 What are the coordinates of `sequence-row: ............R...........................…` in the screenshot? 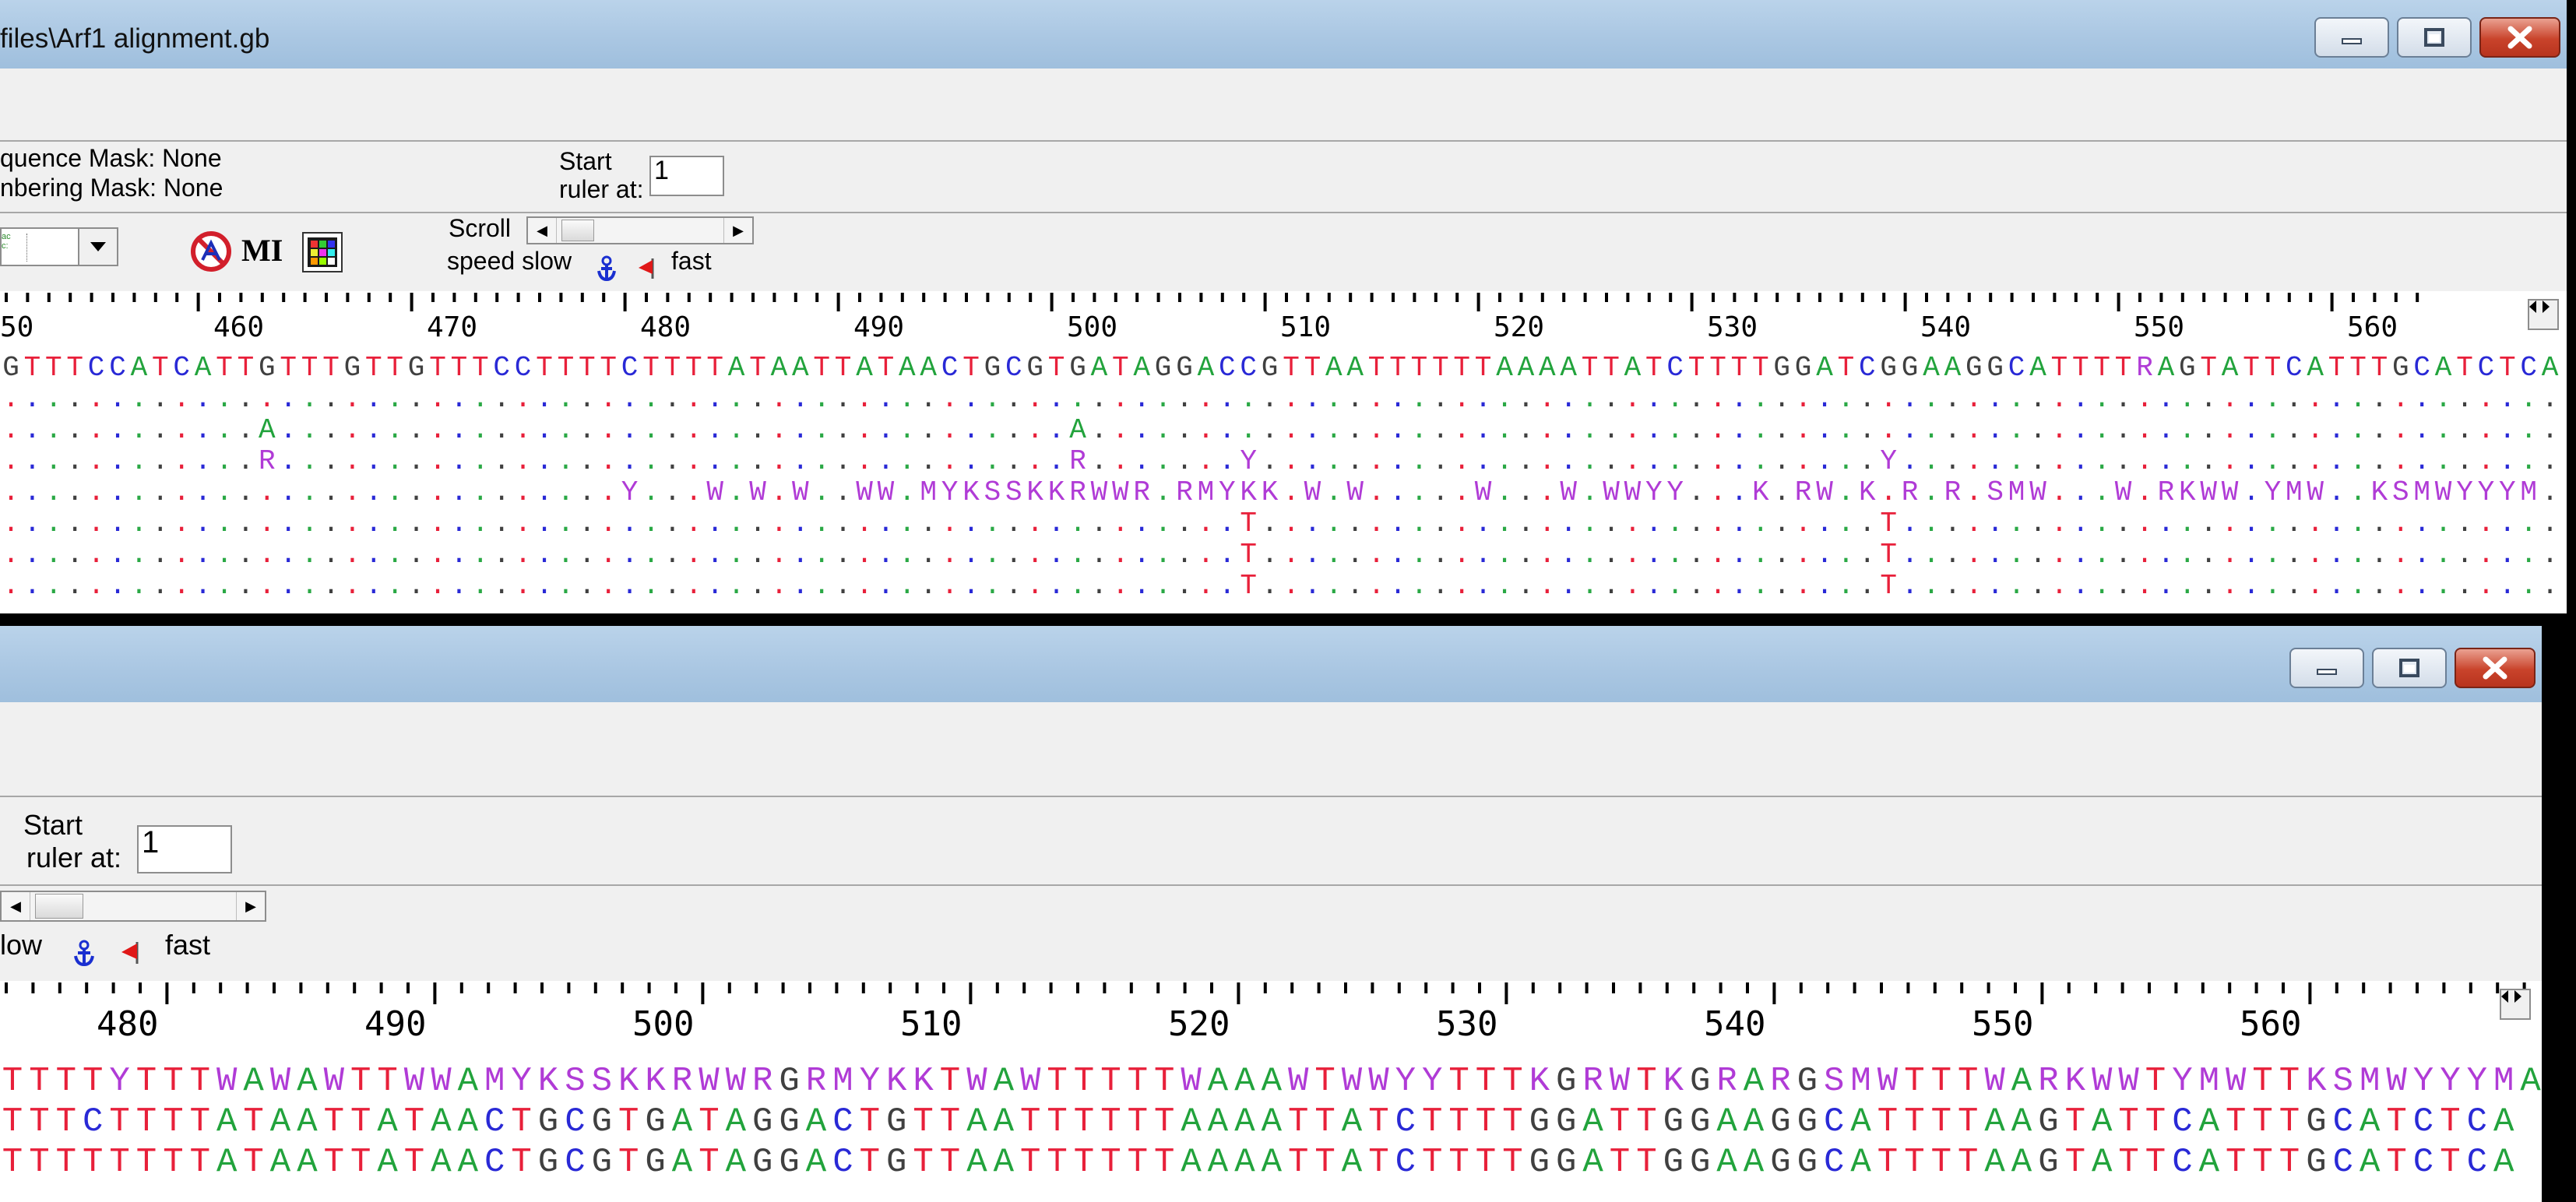 It's located at (1280, 461).